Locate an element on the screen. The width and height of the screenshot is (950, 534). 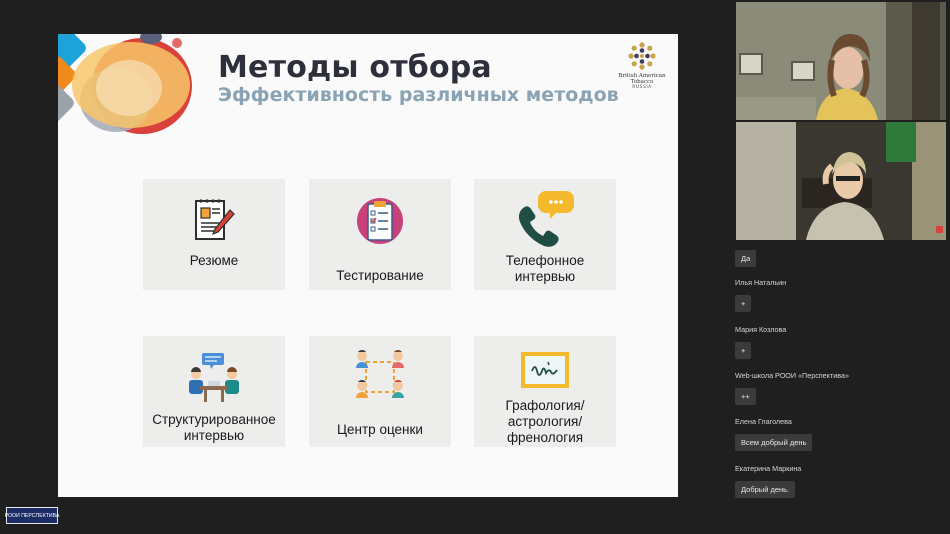
resume-icon is located at coordinates (215, 219).